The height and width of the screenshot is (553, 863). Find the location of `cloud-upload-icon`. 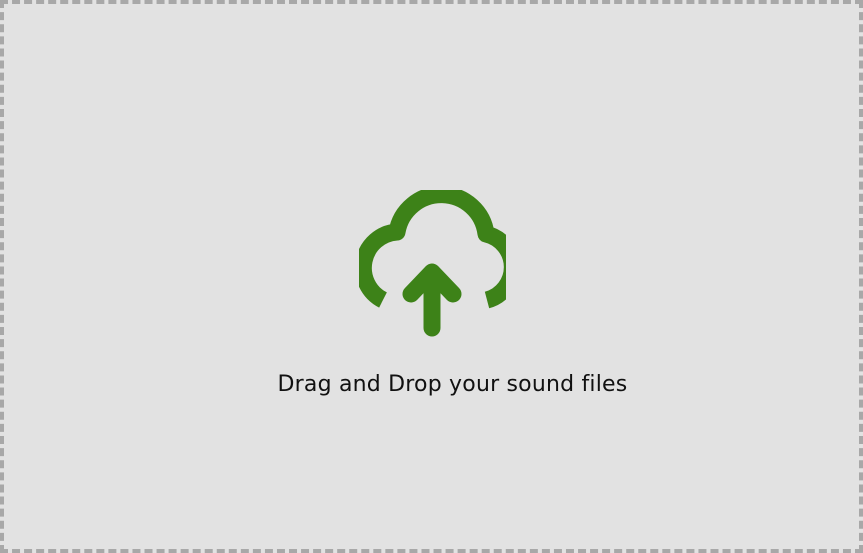

cloud-upload-icon is located at coordinates (432, 264).